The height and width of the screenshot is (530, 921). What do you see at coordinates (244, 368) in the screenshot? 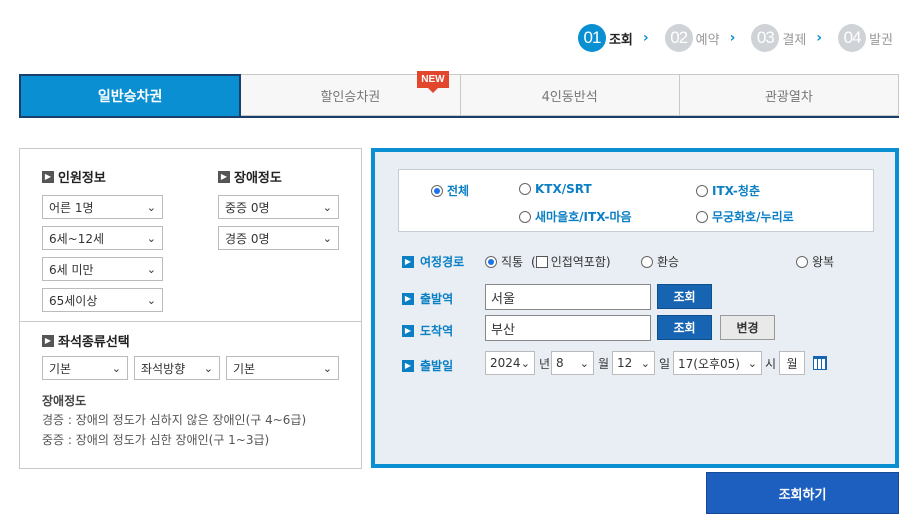
I see `select-value: 기본` at bounding box center [244, 368].